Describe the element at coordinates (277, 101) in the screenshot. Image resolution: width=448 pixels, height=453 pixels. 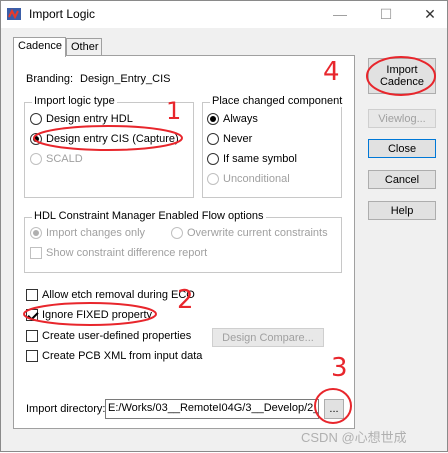
I see `place-changed-title: Place changed component` at that location.